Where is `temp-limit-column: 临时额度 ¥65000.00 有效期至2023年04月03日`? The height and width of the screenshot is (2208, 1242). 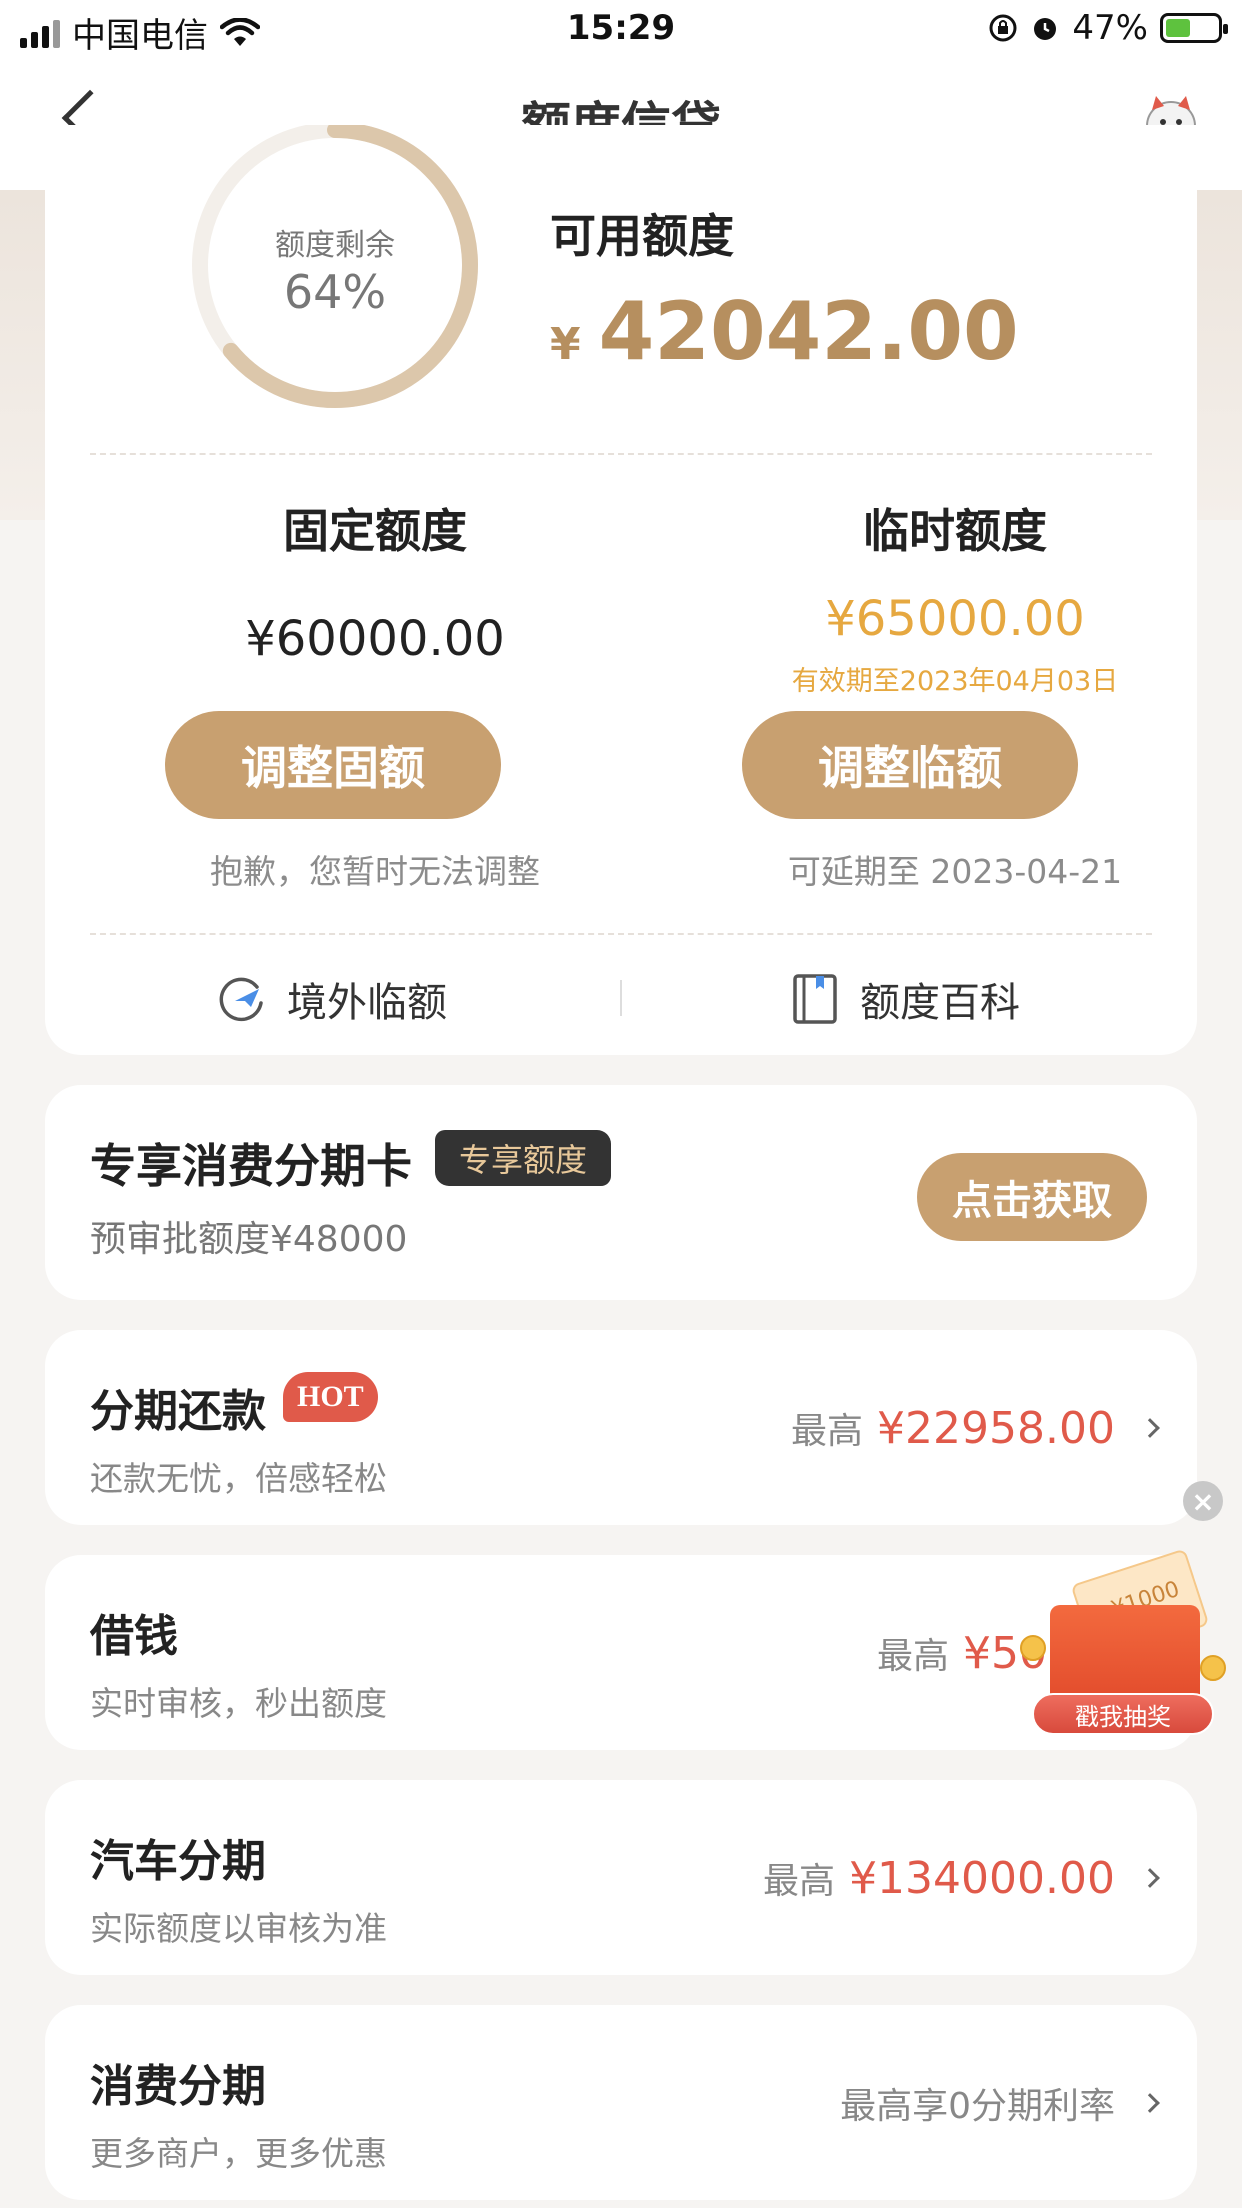
temp-limit-column: 临时额度 ¥65000.00 有效期至2023年04月03日 is located at coordinates (955, 596).